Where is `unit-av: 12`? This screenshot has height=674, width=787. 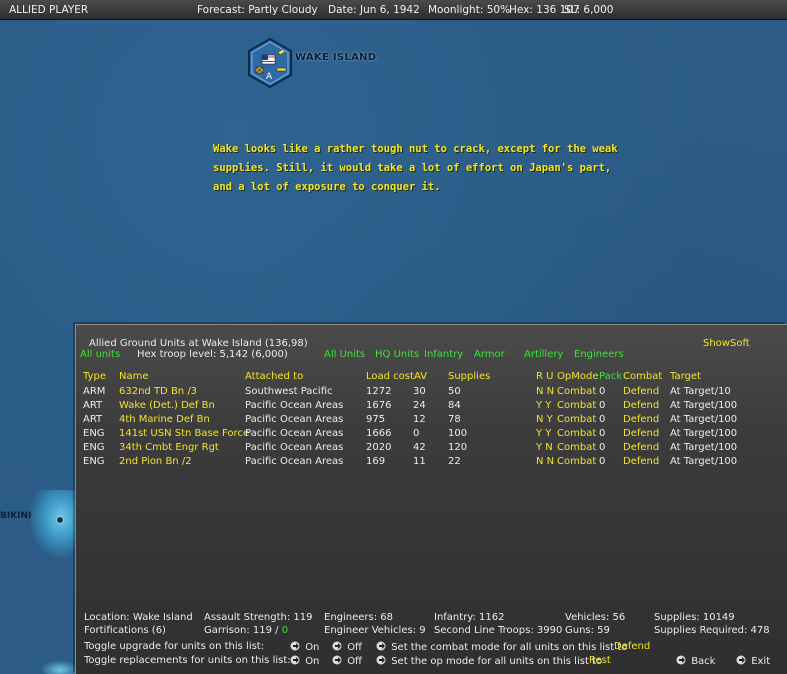
unit-av: 12 is located at coordinates (419, 419).